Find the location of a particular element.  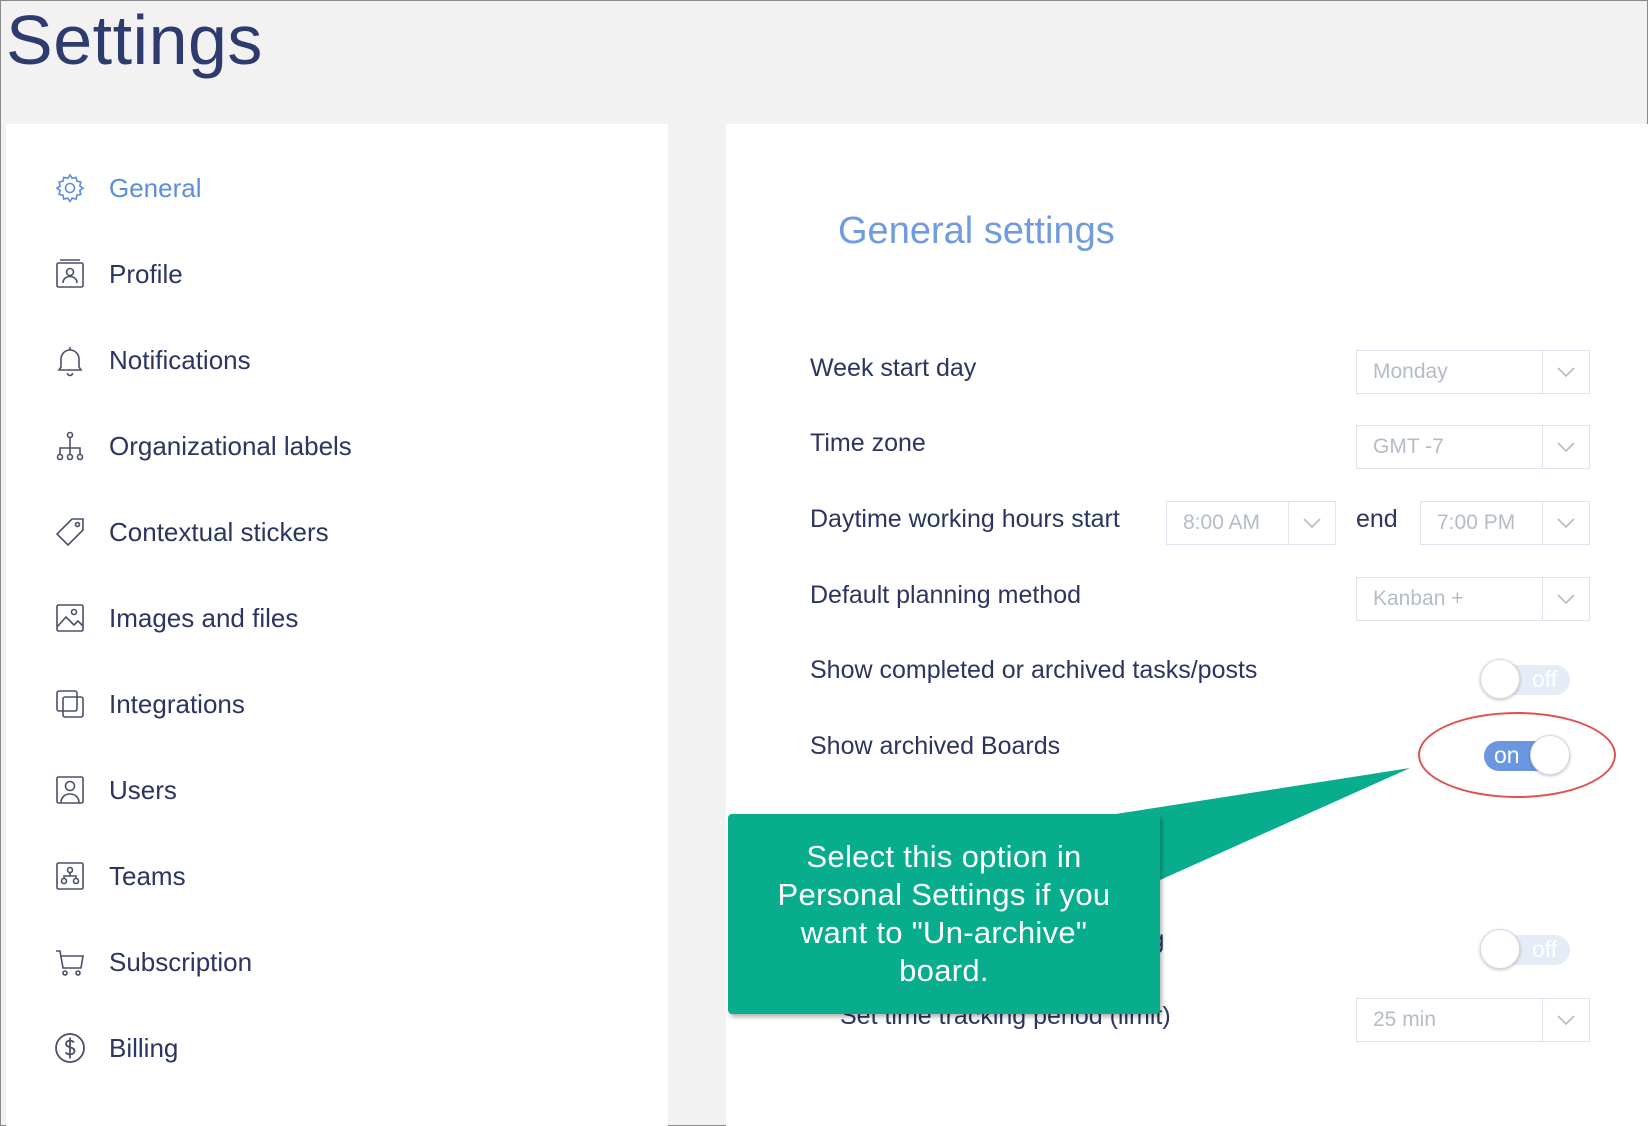

sidebar-item-billing: Billing is located at coordinates (337, 1048).